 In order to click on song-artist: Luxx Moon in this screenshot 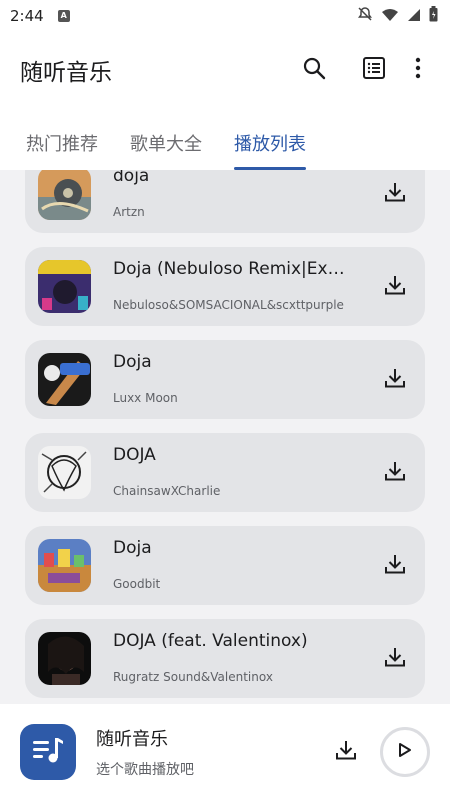, I will do `click(145, 398)`.